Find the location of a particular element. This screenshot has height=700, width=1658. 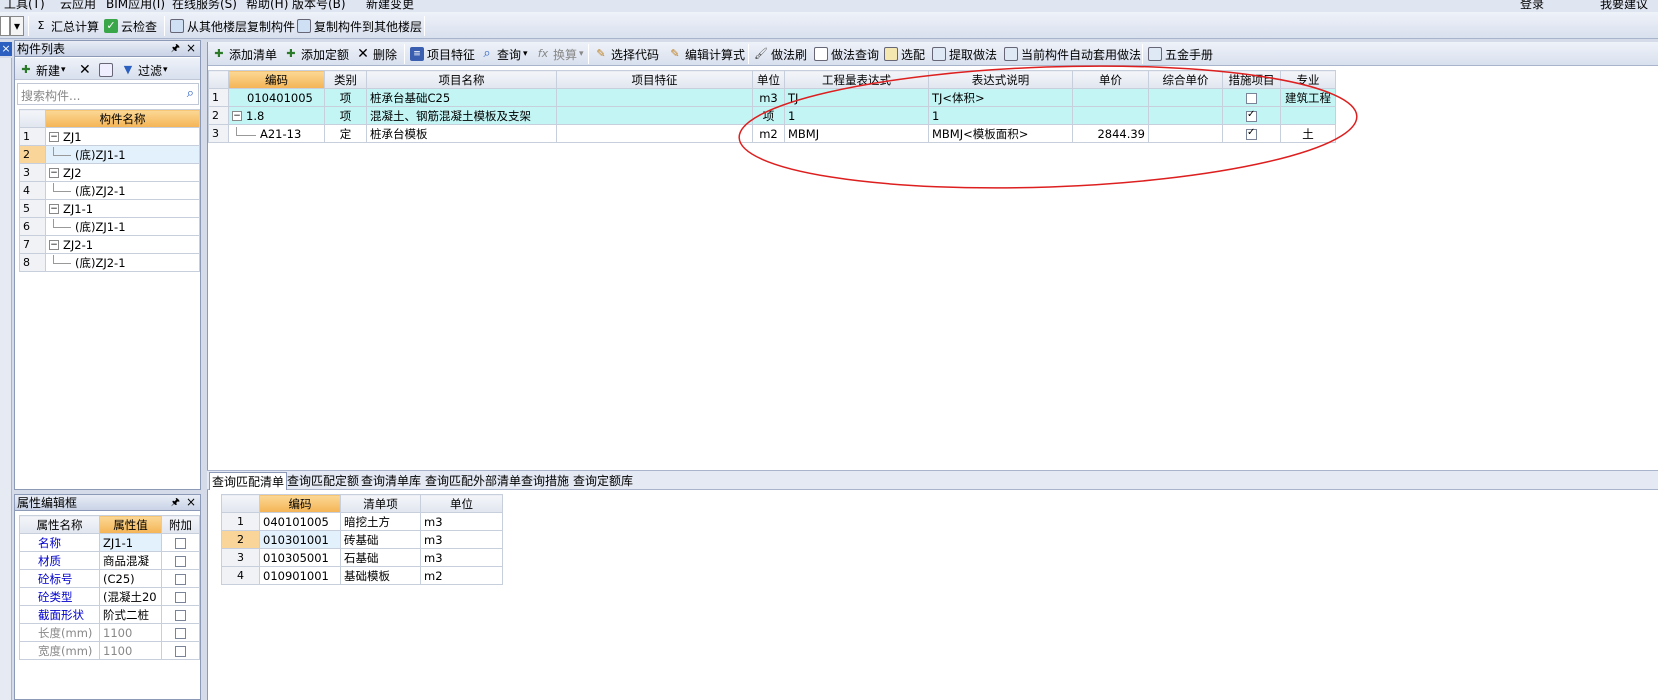

list-item-cell: 暗挖土方 is located at coordinates (380, 521).